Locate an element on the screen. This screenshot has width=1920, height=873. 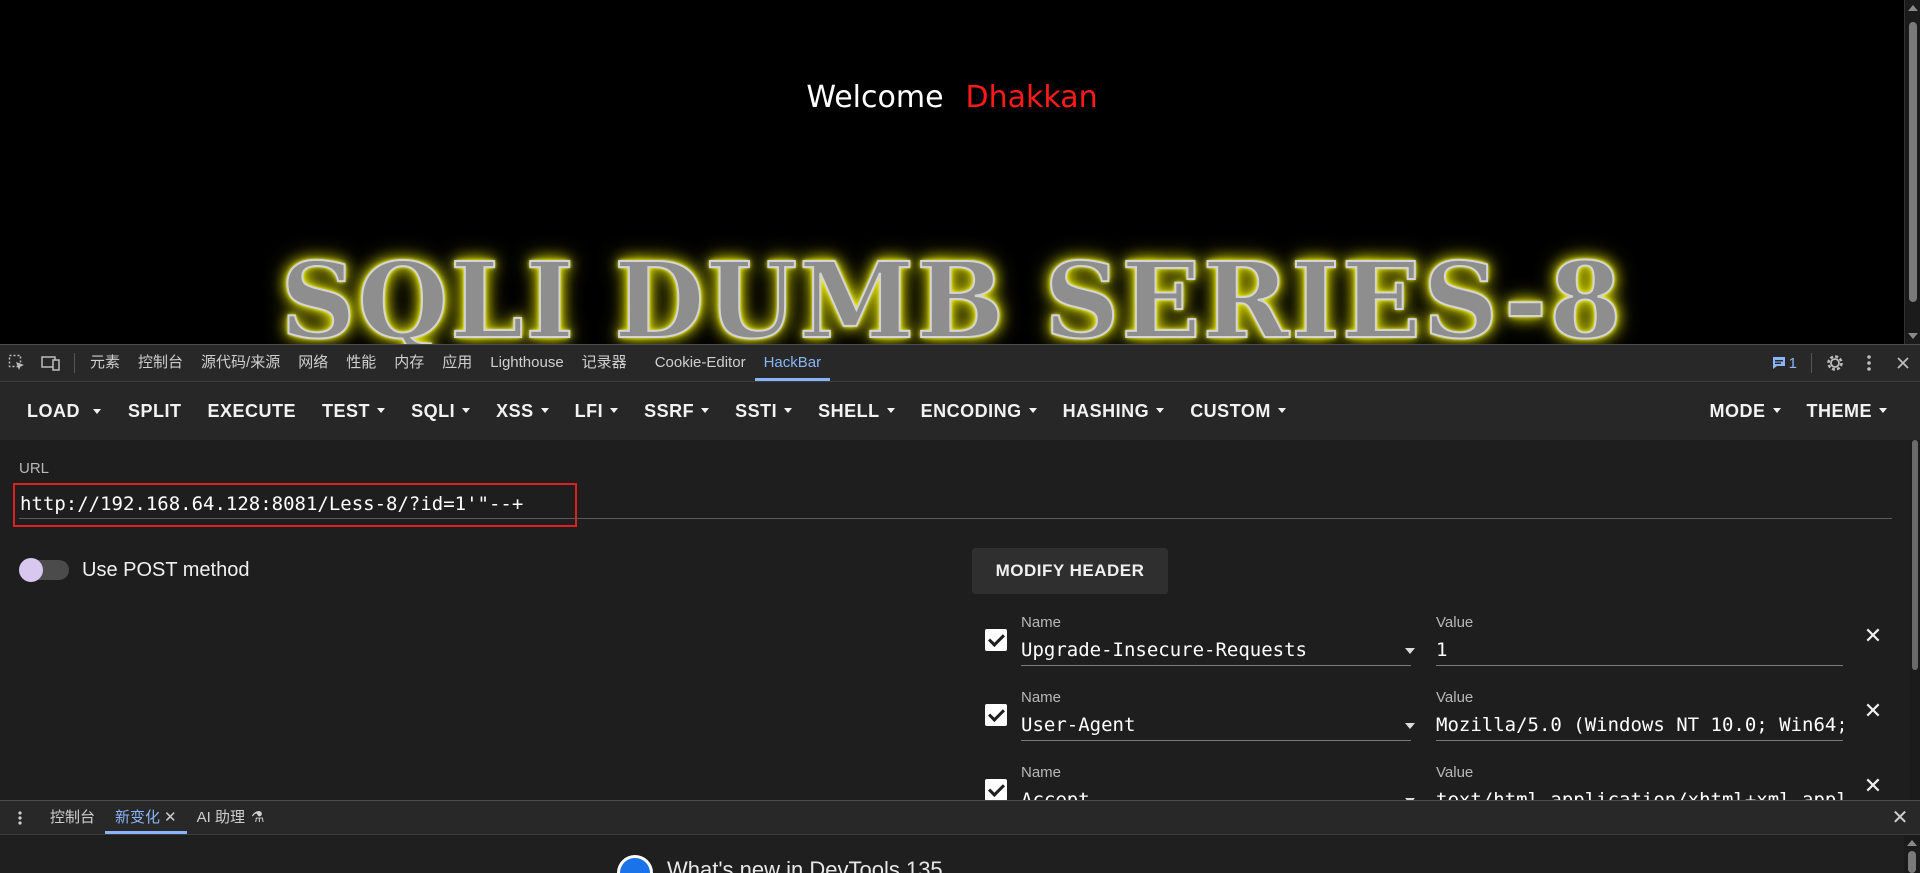
xss-menu: XSS is located at coordinates (522, 411).